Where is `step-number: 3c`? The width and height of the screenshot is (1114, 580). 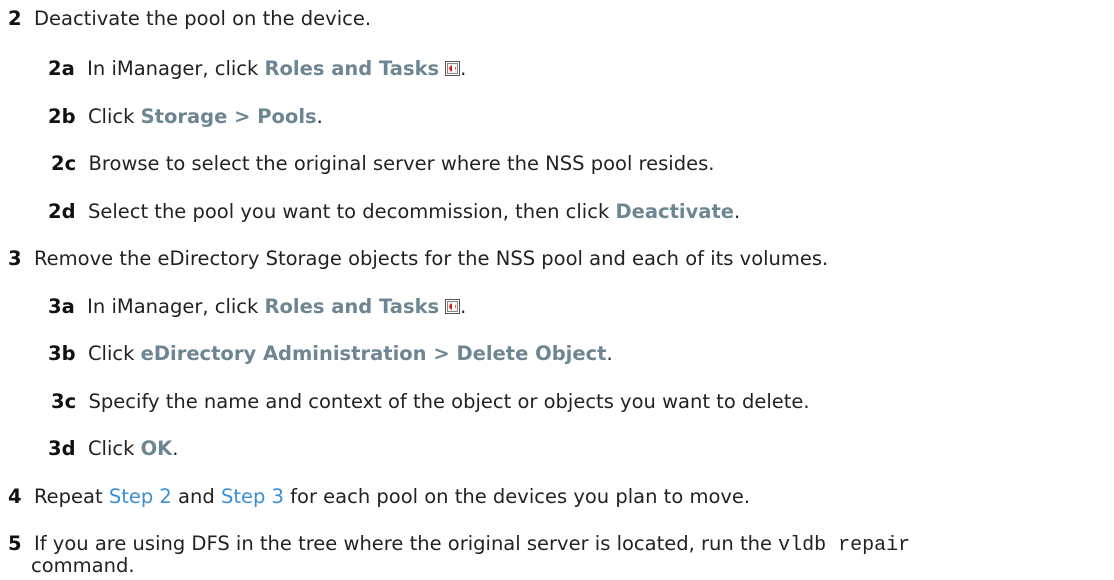 step-number: 3c is located at coordinates (64, 401).